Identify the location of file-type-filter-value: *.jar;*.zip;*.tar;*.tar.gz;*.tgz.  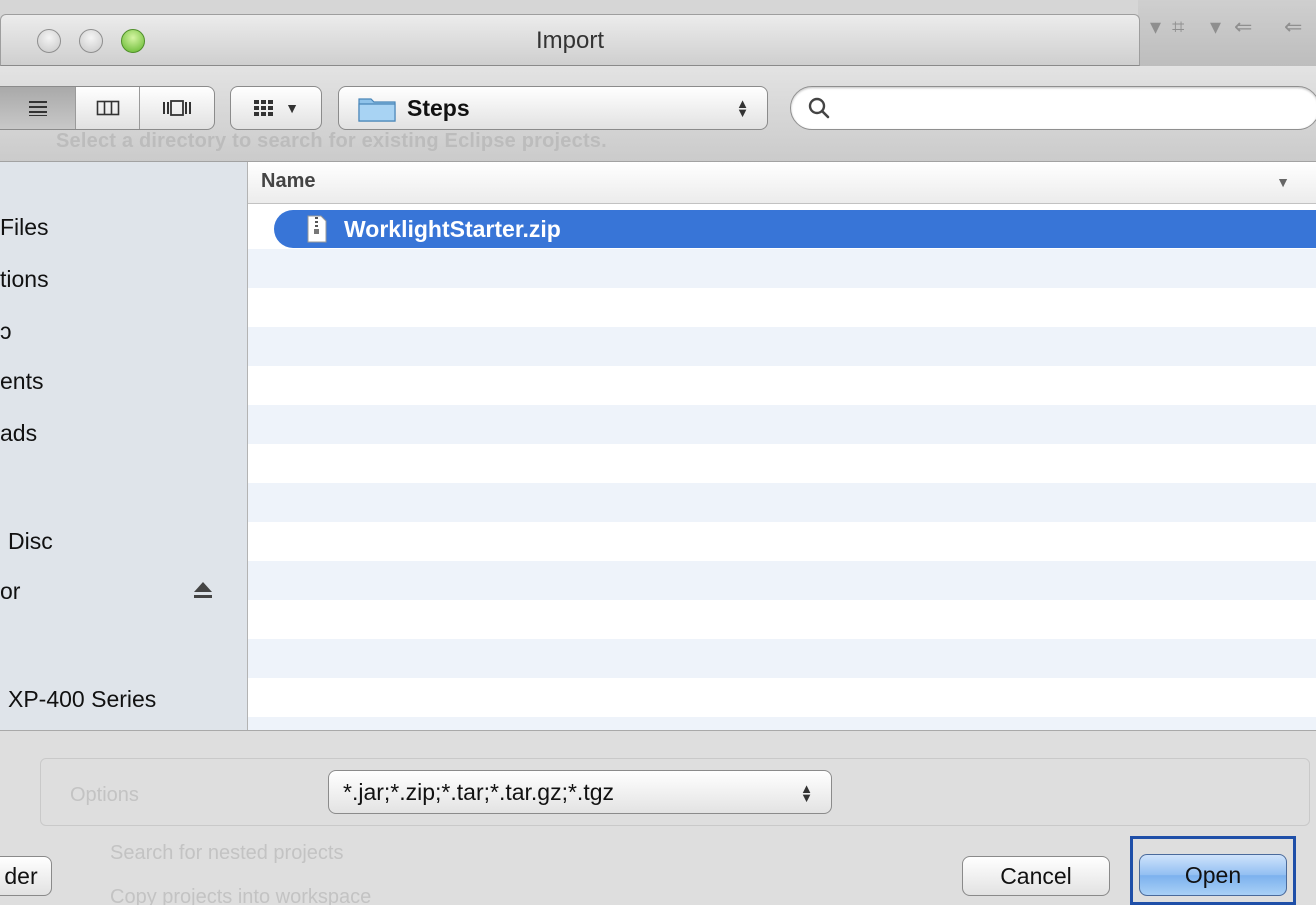
(479, 792).